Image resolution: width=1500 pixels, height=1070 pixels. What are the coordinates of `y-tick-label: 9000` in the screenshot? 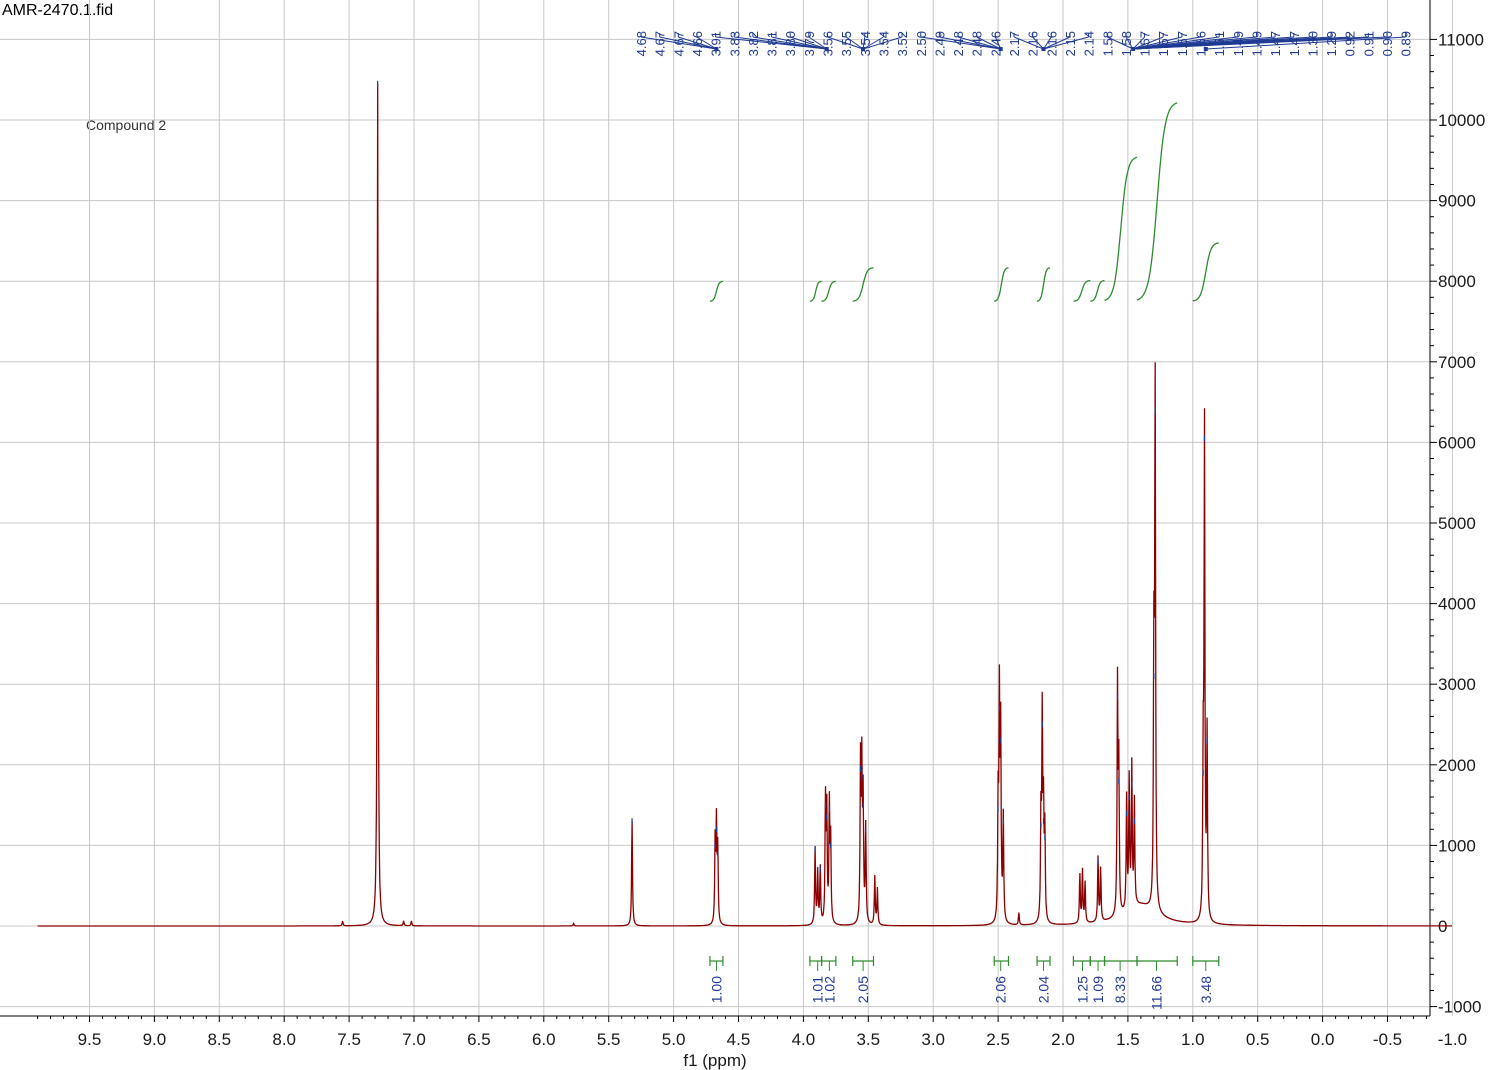 It's located at (1457, 201).